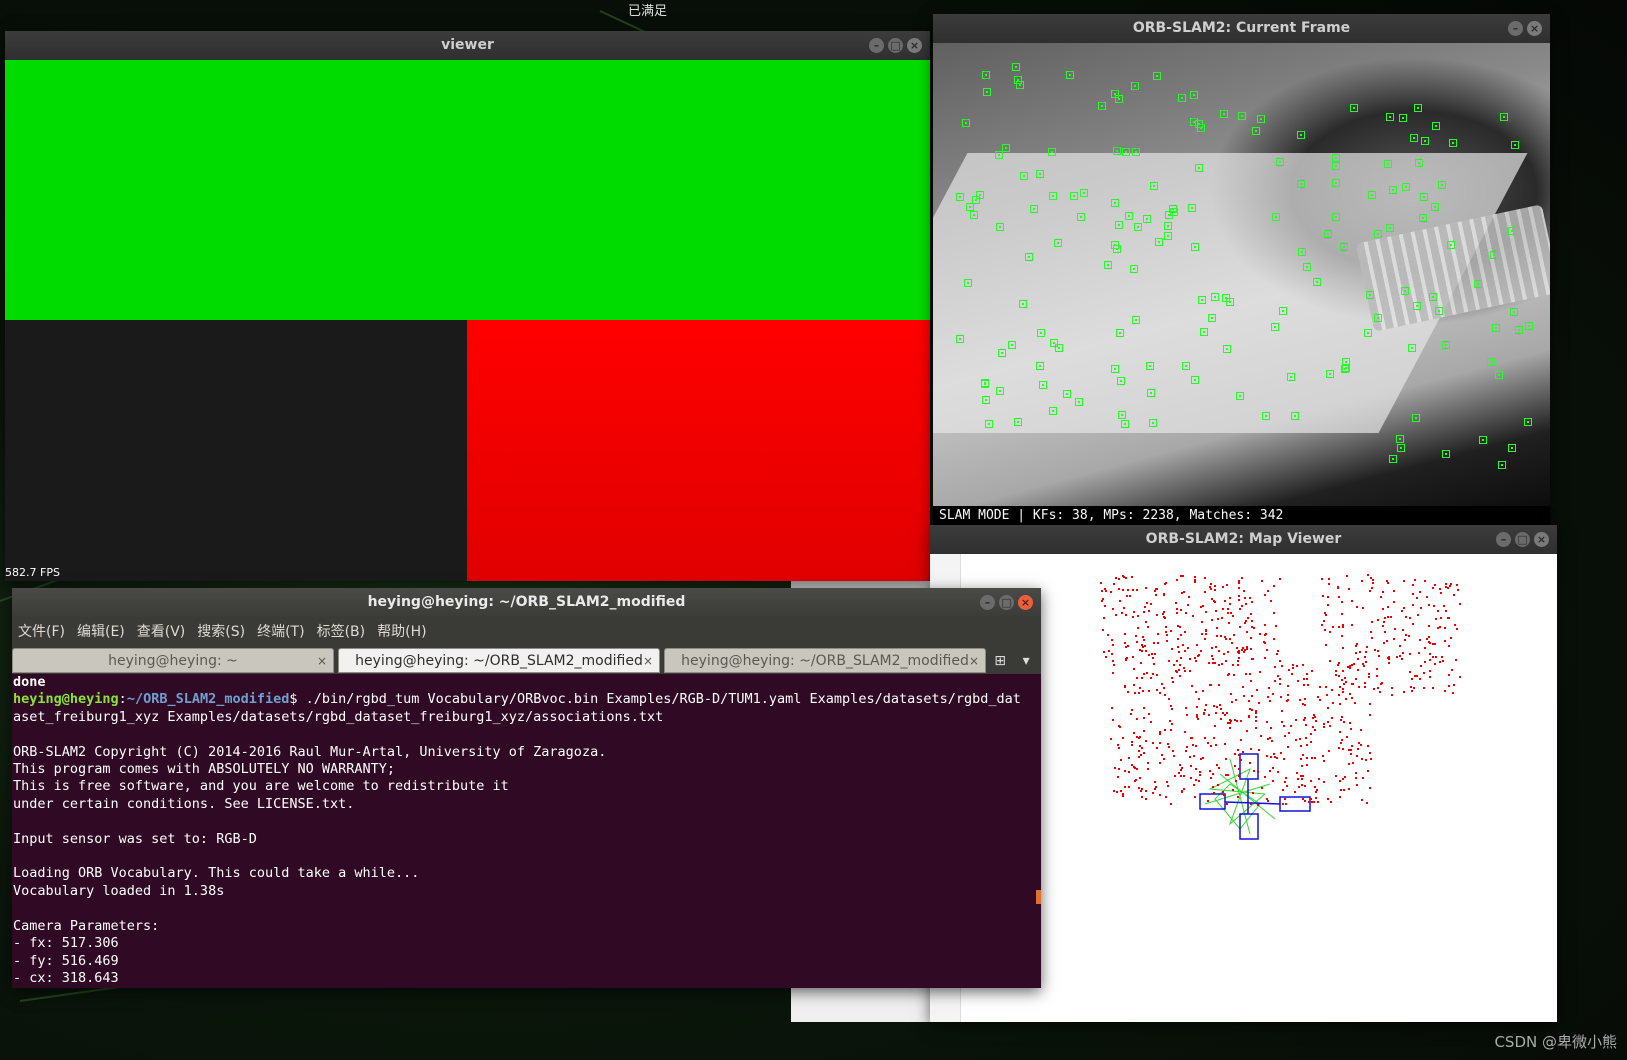  What do you see at coordinates (161, 632) in the screenshot?
I see `menu-view: 查看(V)` at bounding box center [161, 632].